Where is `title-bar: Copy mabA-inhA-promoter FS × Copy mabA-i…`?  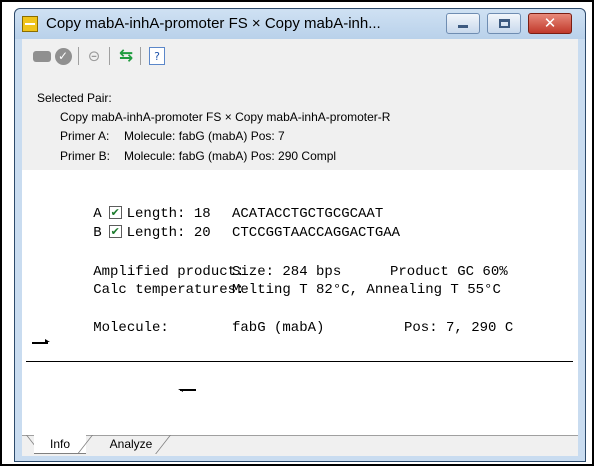 title-bar: Copy mabA-inhA-promoter FS × Copy mabA-i… is located at coordinates (300, 24).